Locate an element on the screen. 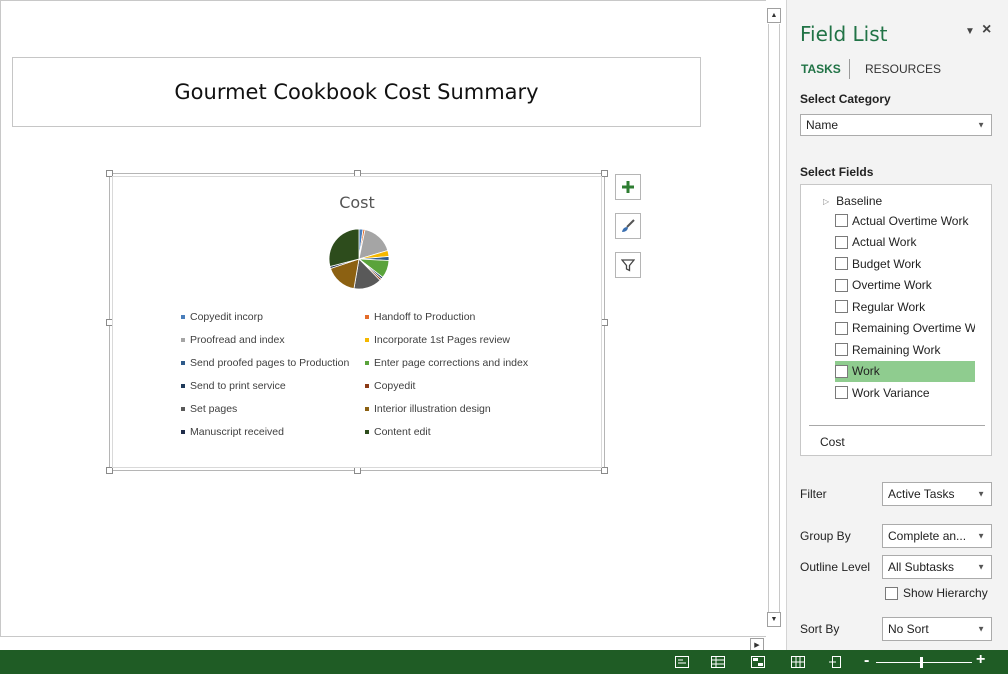 Image resolution: width=1008 pixels, height=674 pixels. legend-item: Send to print service is located at coordinates (273, 385).